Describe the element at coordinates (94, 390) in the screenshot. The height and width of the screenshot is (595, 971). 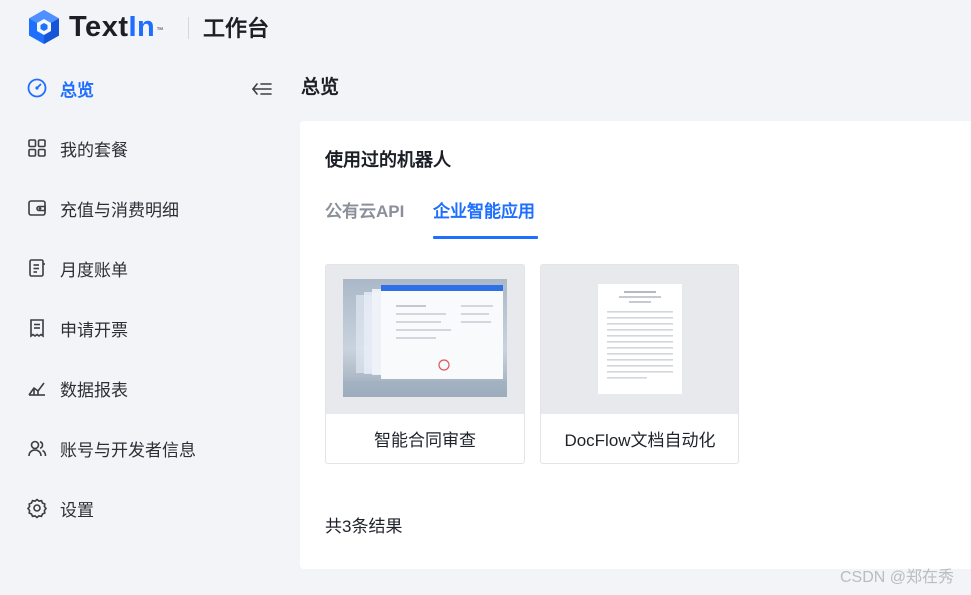
I see `sidebar-item-label: 数据报表` at that location.